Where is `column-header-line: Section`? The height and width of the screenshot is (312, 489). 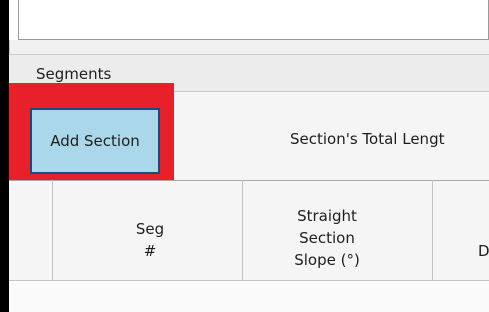
column-header-line: Section is located at coordinates (327, 238).